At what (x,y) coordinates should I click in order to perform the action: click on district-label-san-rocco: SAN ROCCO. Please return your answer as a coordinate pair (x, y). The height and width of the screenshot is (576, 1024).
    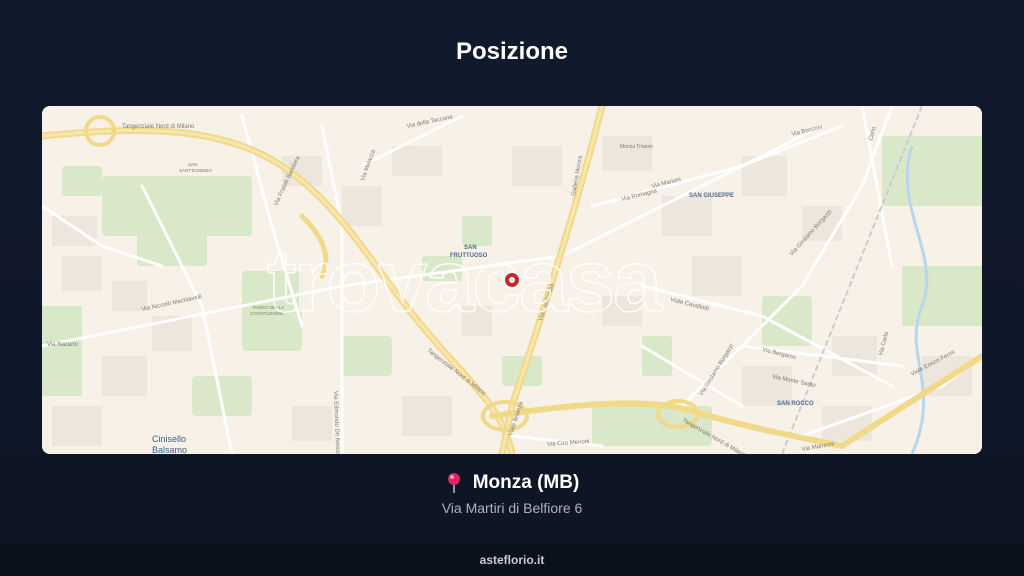
    Looking at the image, I should click on (795, 404).